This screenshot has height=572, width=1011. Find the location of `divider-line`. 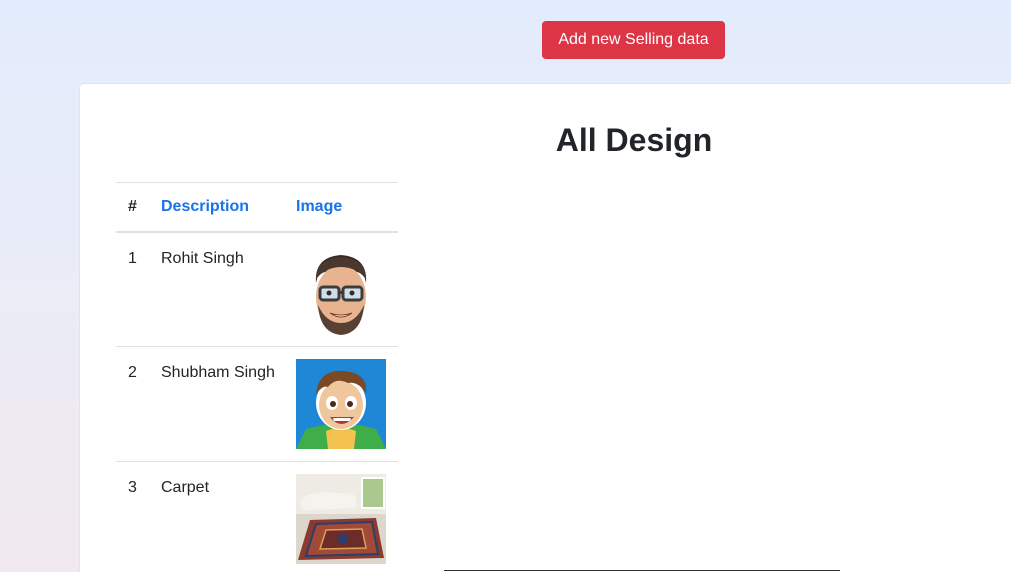

divider-line is located at coordinates (642, 570).